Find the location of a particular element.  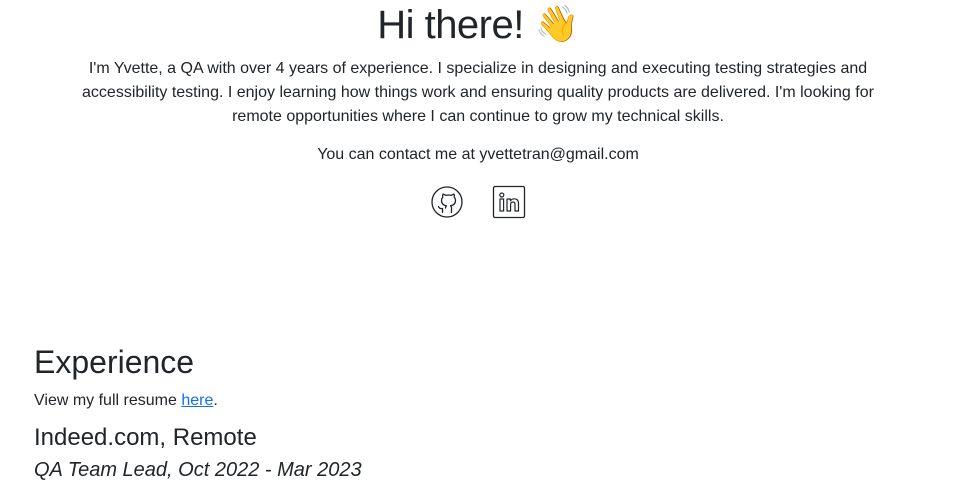

resume-link: here is located at coordinates (197, 400).